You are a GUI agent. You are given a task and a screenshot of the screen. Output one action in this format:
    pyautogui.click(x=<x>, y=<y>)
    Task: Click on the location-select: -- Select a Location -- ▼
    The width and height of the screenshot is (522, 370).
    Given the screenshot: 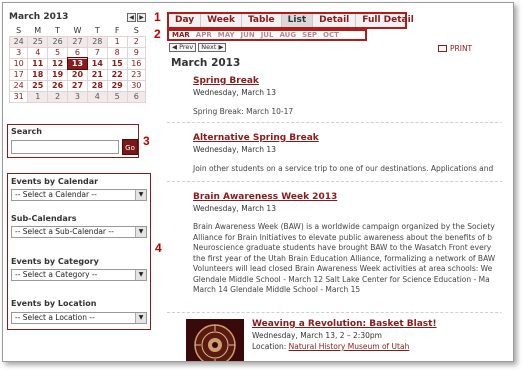 What is the action you would take?
    pyautogui.click(x=79, y=318)
    